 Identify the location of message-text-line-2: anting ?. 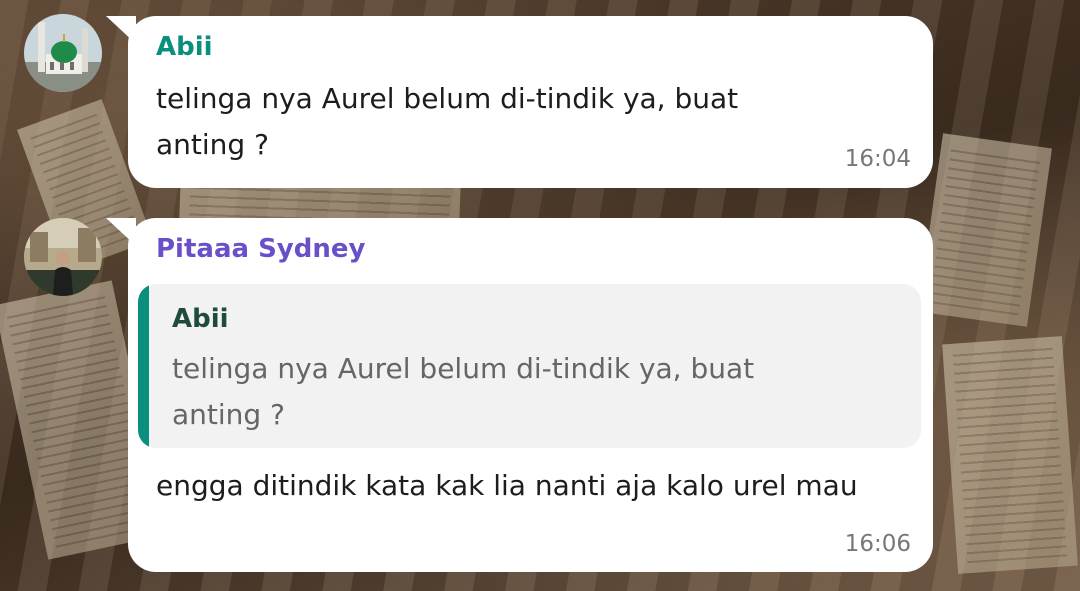
(212, 144).